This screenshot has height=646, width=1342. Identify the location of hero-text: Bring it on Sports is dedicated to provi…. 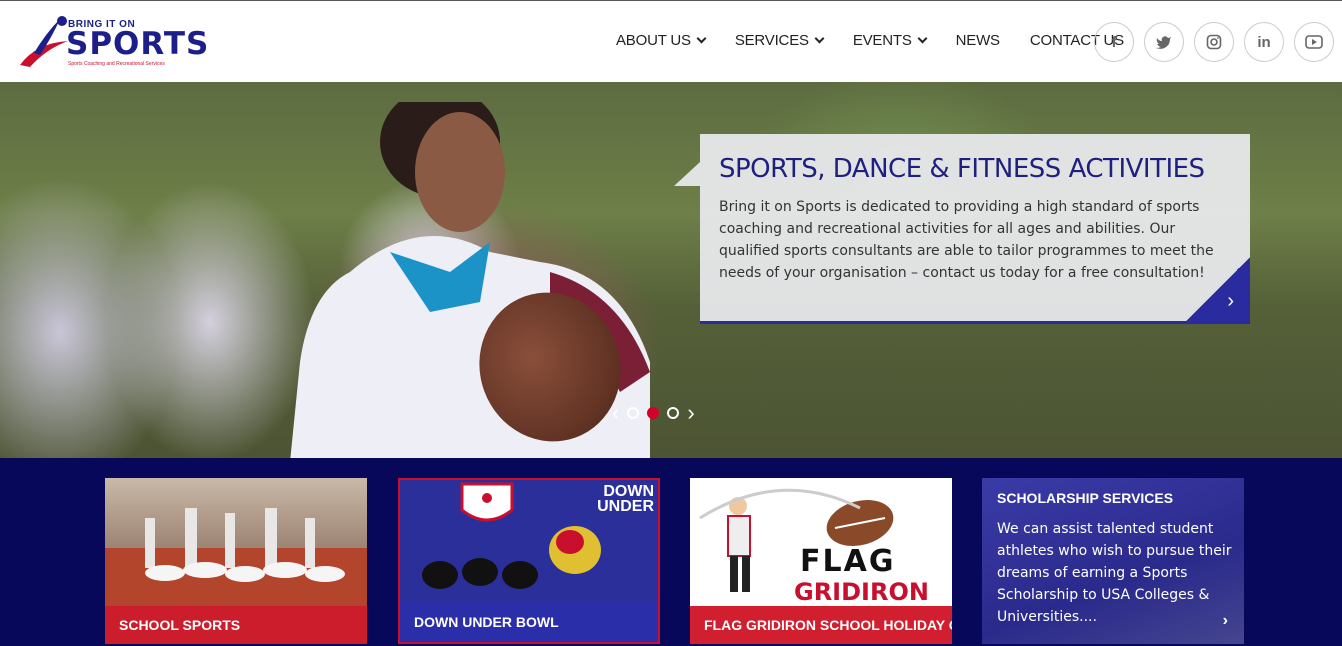
(966, 240).